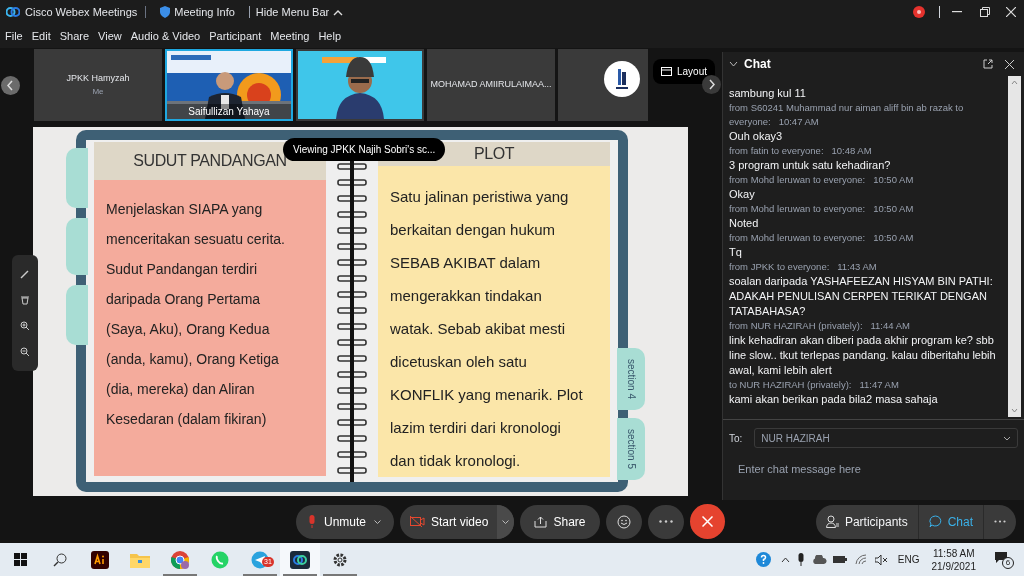  What do you see at coordinates (861, 296) in the screenshot?
I see `message-text: soalan daripada YASHAFEEZAN HISYAM BIN PATHI: ADAKAH PENULISAN CERPEN TERIKAT DENGAN TATABAHASA?` at bounding box center [861, 296].